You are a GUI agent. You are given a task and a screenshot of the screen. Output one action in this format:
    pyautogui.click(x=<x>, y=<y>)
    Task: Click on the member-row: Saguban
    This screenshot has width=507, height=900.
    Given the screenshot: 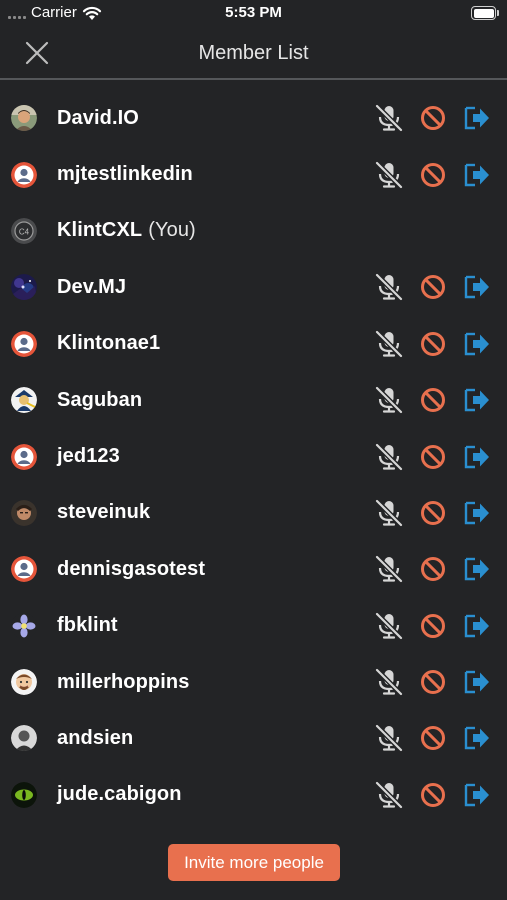 What is the action you would take?
    pyautogui.click(x=253, y=400)
    